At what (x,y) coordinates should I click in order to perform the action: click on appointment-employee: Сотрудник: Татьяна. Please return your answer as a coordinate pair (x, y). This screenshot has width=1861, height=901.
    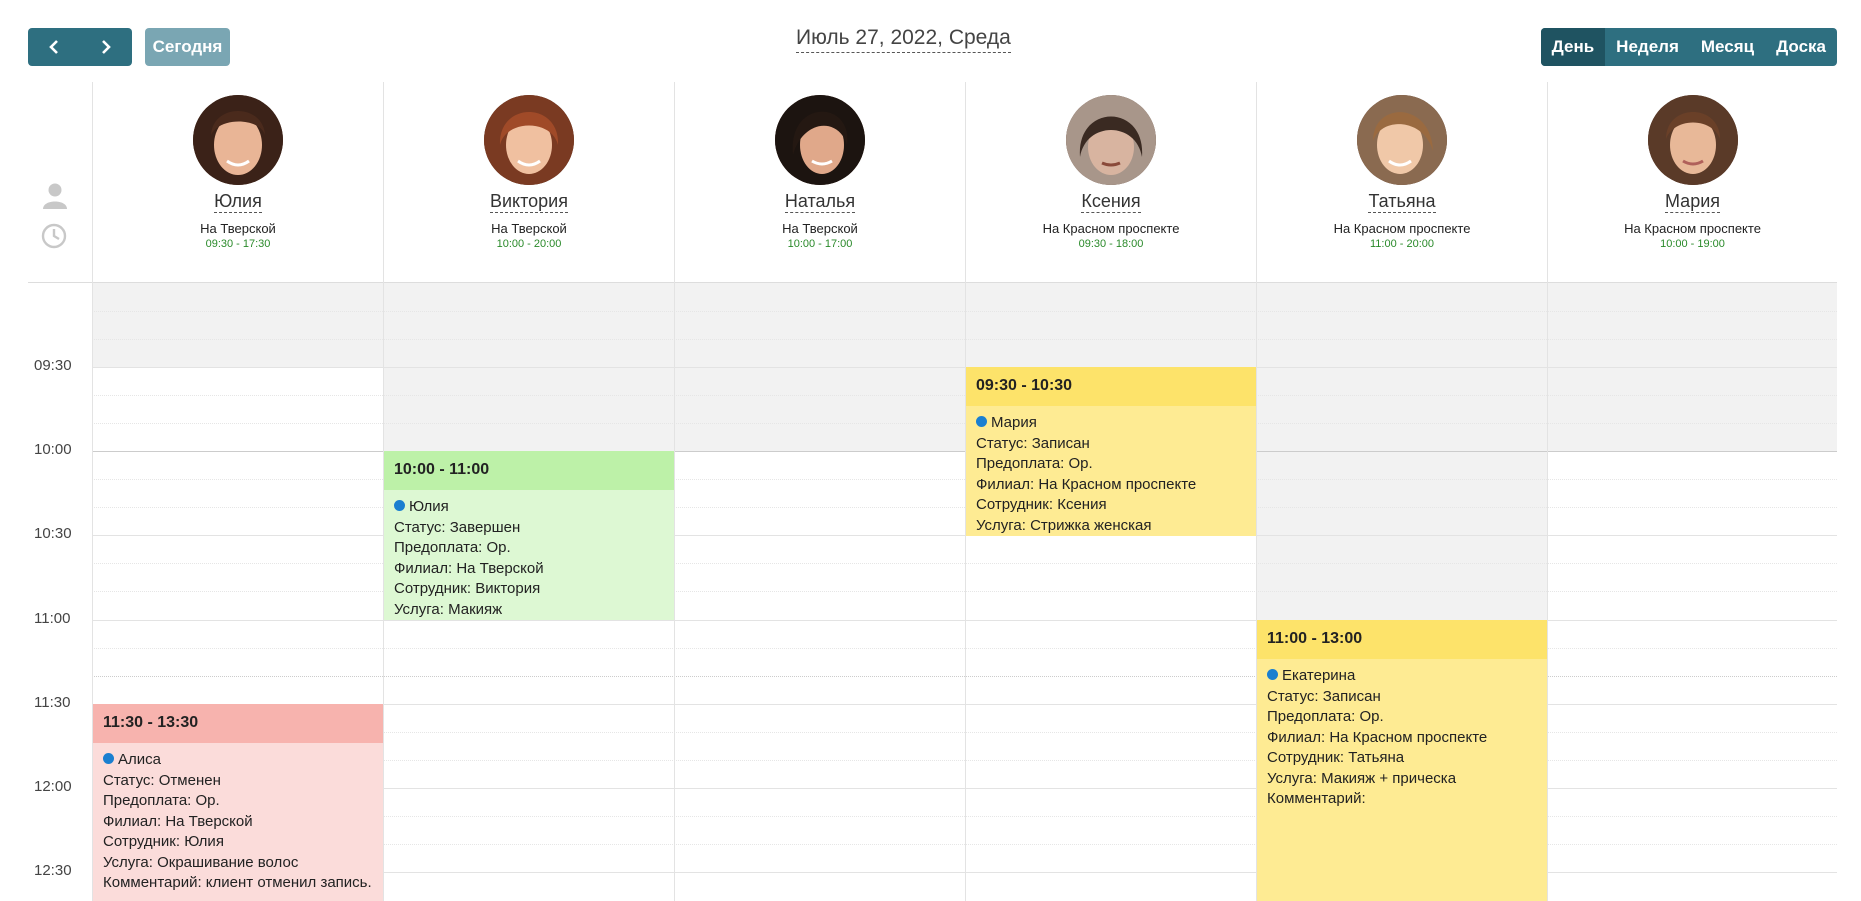
    Looking at the image, I should click on (1336, 757).